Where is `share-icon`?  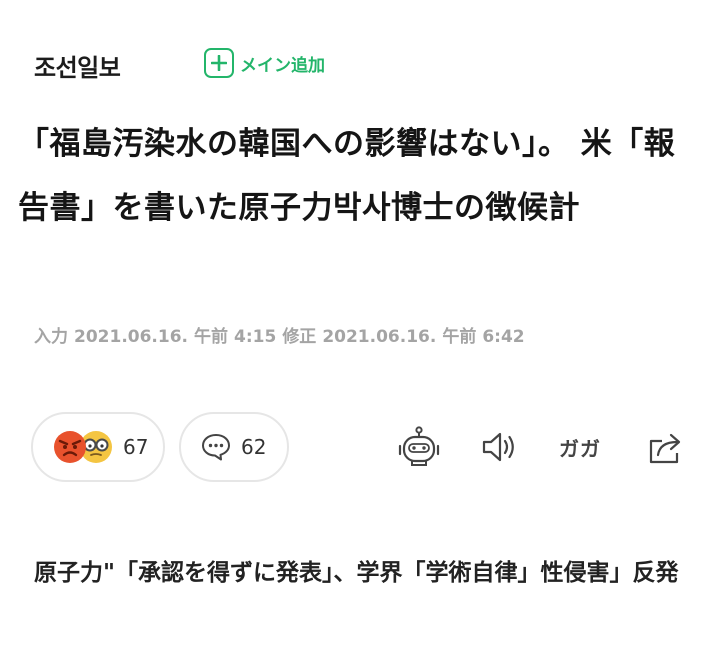 share-icon is located at coordinates (665, 448).